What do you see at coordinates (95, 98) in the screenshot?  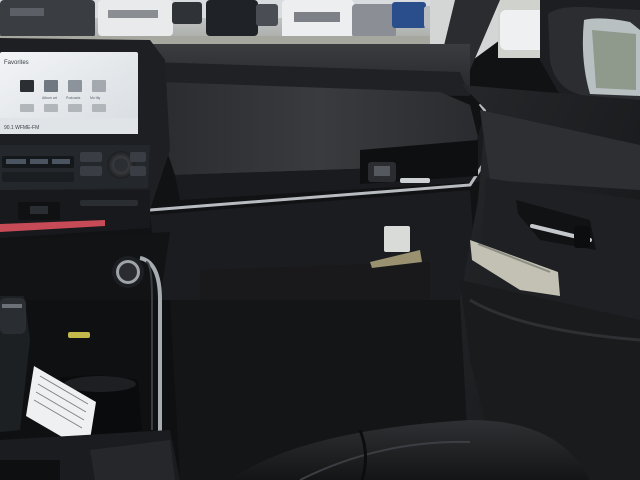 I see `favorite-tile-label: Mo·lity` at bounding box center [95, 98].